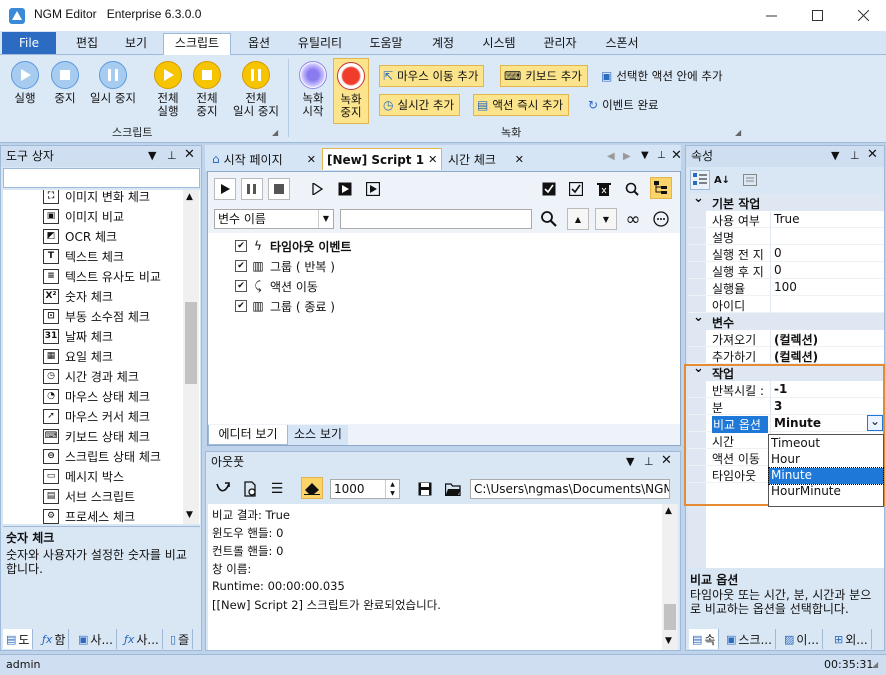  I want to click on save-icon, so click(425, 489).